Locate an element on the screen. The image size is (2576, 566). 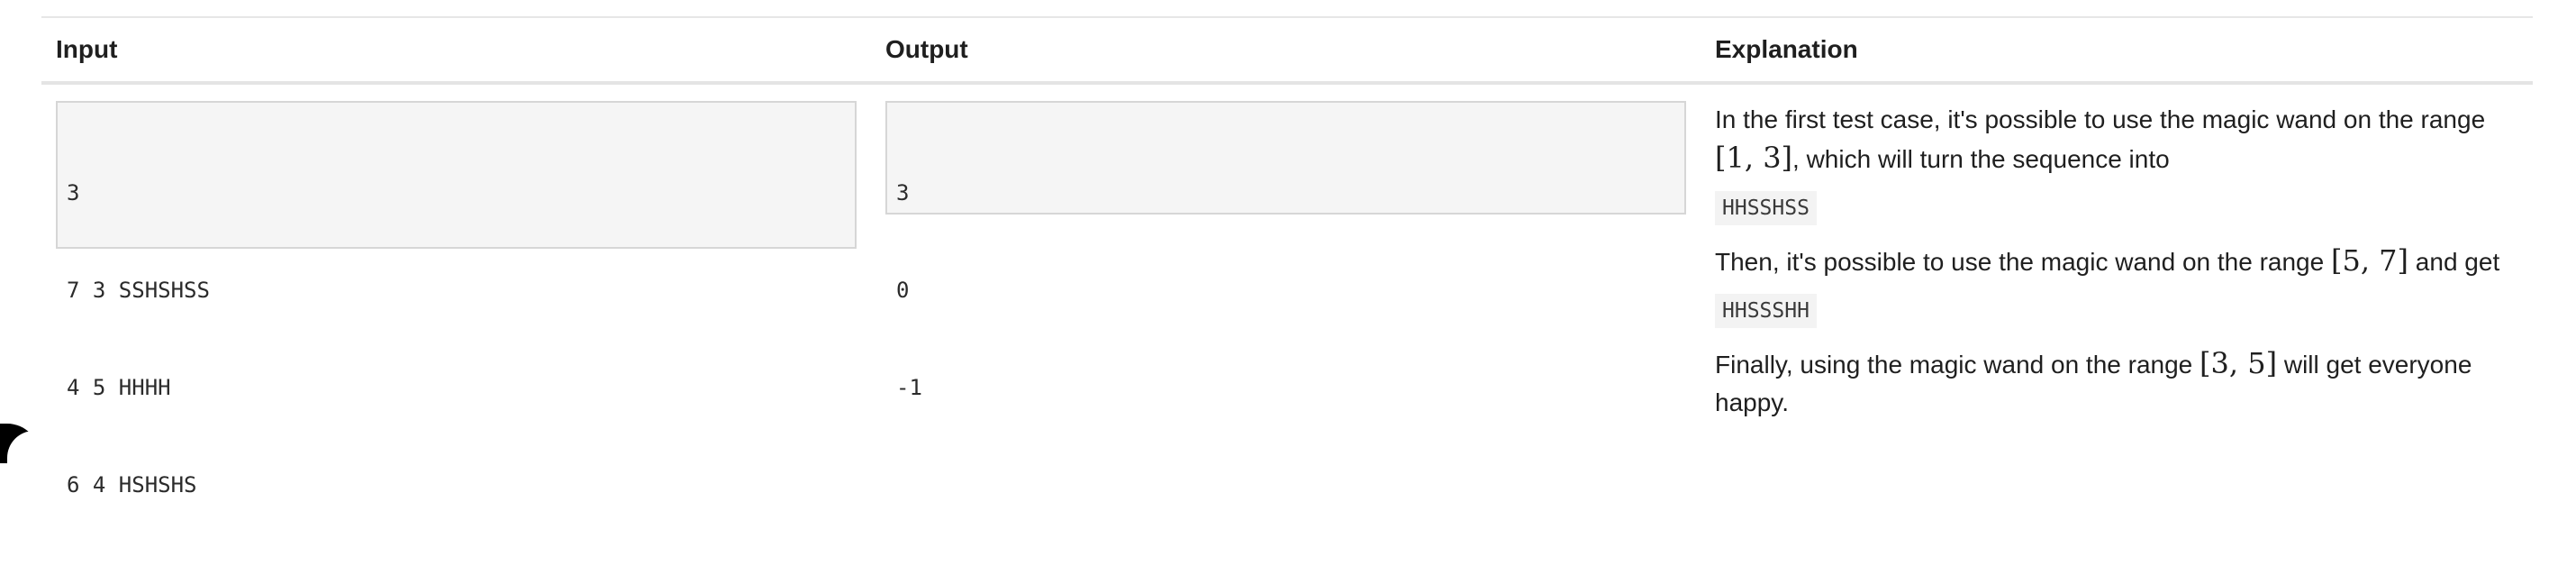
explanation-column-header: Explanation is located at coordinates (1786, 49).